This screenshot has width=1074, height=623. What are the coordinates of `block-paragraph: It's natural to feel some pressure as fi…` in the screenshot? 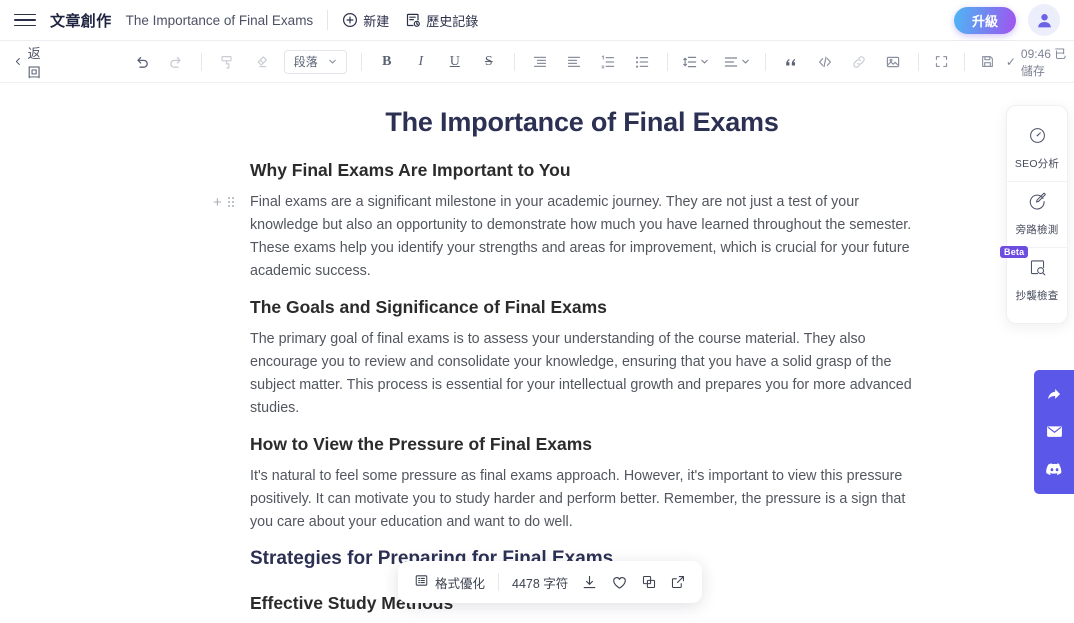 It's located at (582, 499).